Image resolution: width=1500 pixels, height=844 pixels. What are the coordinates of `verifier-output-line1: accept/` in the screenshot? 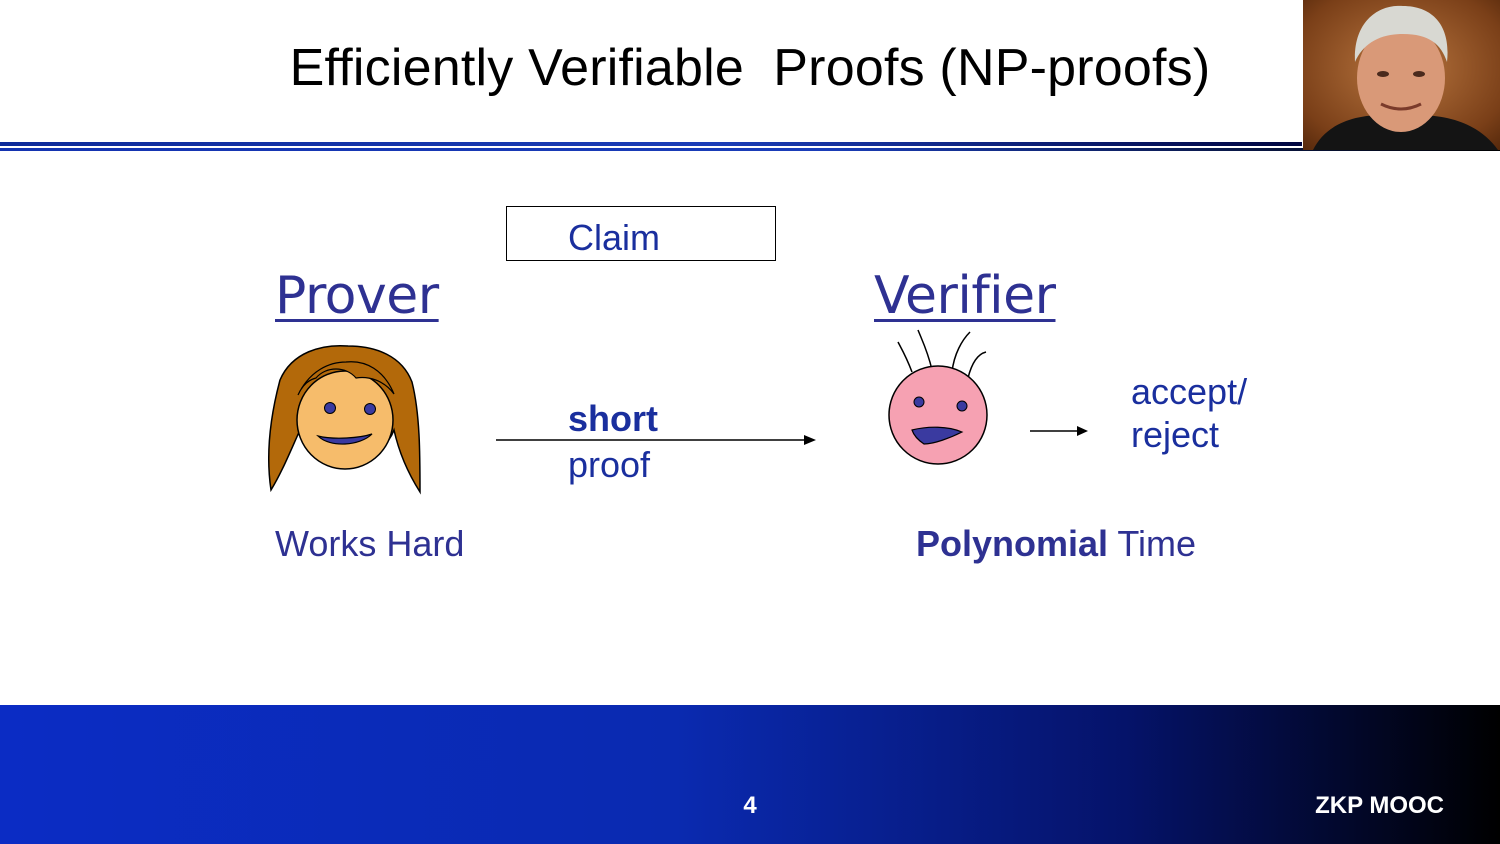 It's located at (1189, 391).